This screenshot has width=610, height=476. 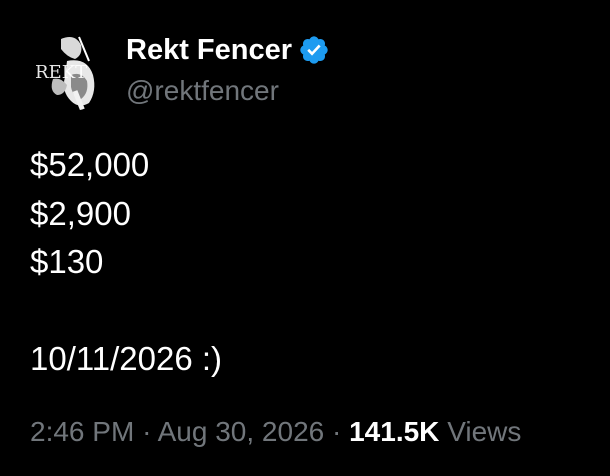 I want to click on author-name-text: Rekt Fencer, so click(x=209, y=50).